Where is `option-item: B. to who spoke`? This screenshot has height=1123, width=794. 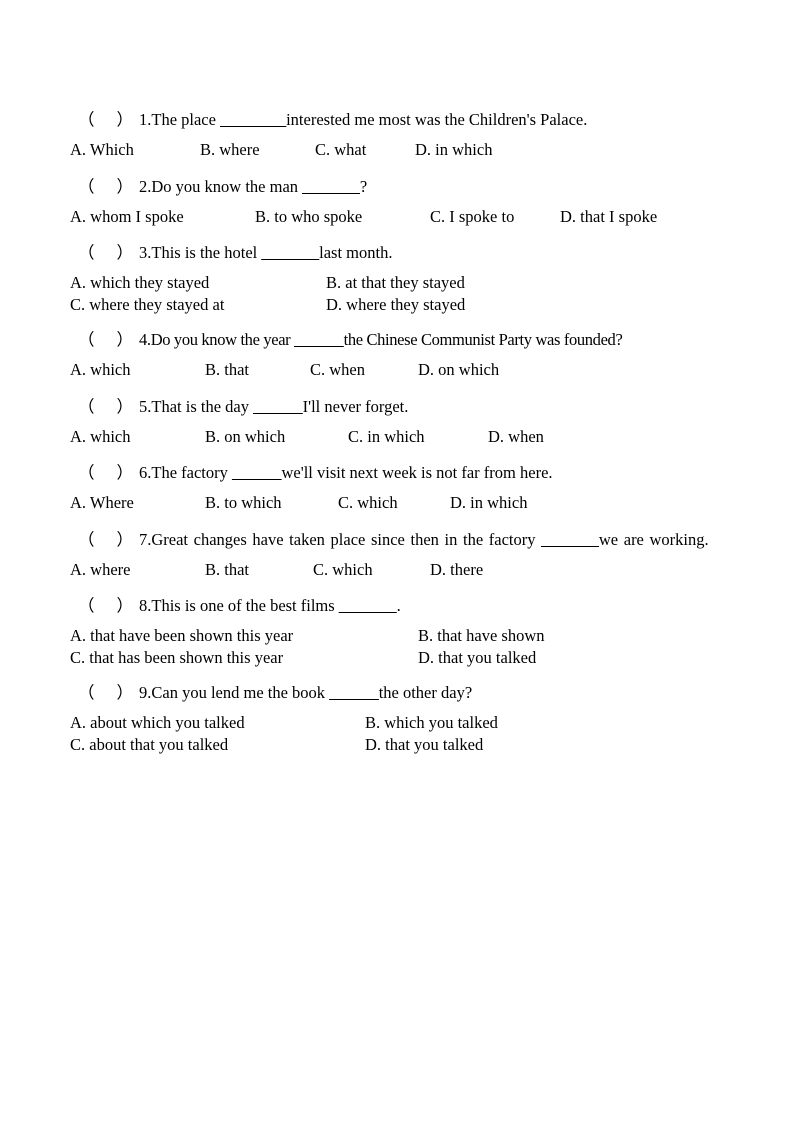
option-item: B. to who spoke is located at coordinates (342, 217).